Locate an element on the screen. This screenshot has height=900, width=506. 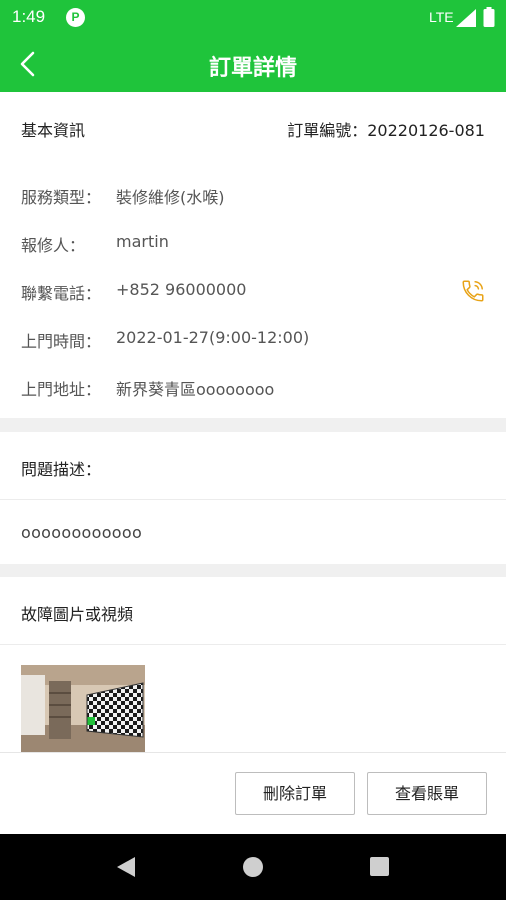
basic-info-label: 基本資訊 is located at coordinates (53, 130).